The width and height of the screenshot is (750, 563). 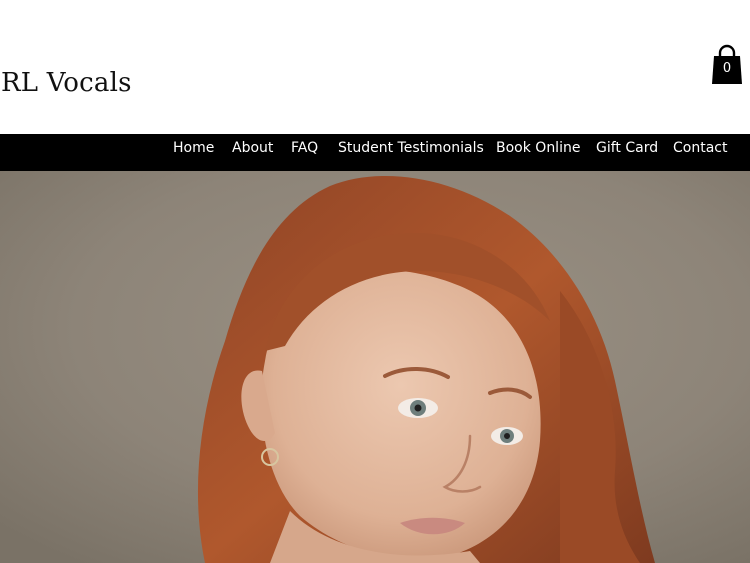 What do you see at coordinates (252, 152) in the screenshot?
I see `nav-item-about: About` at bounding box center [252, 152].